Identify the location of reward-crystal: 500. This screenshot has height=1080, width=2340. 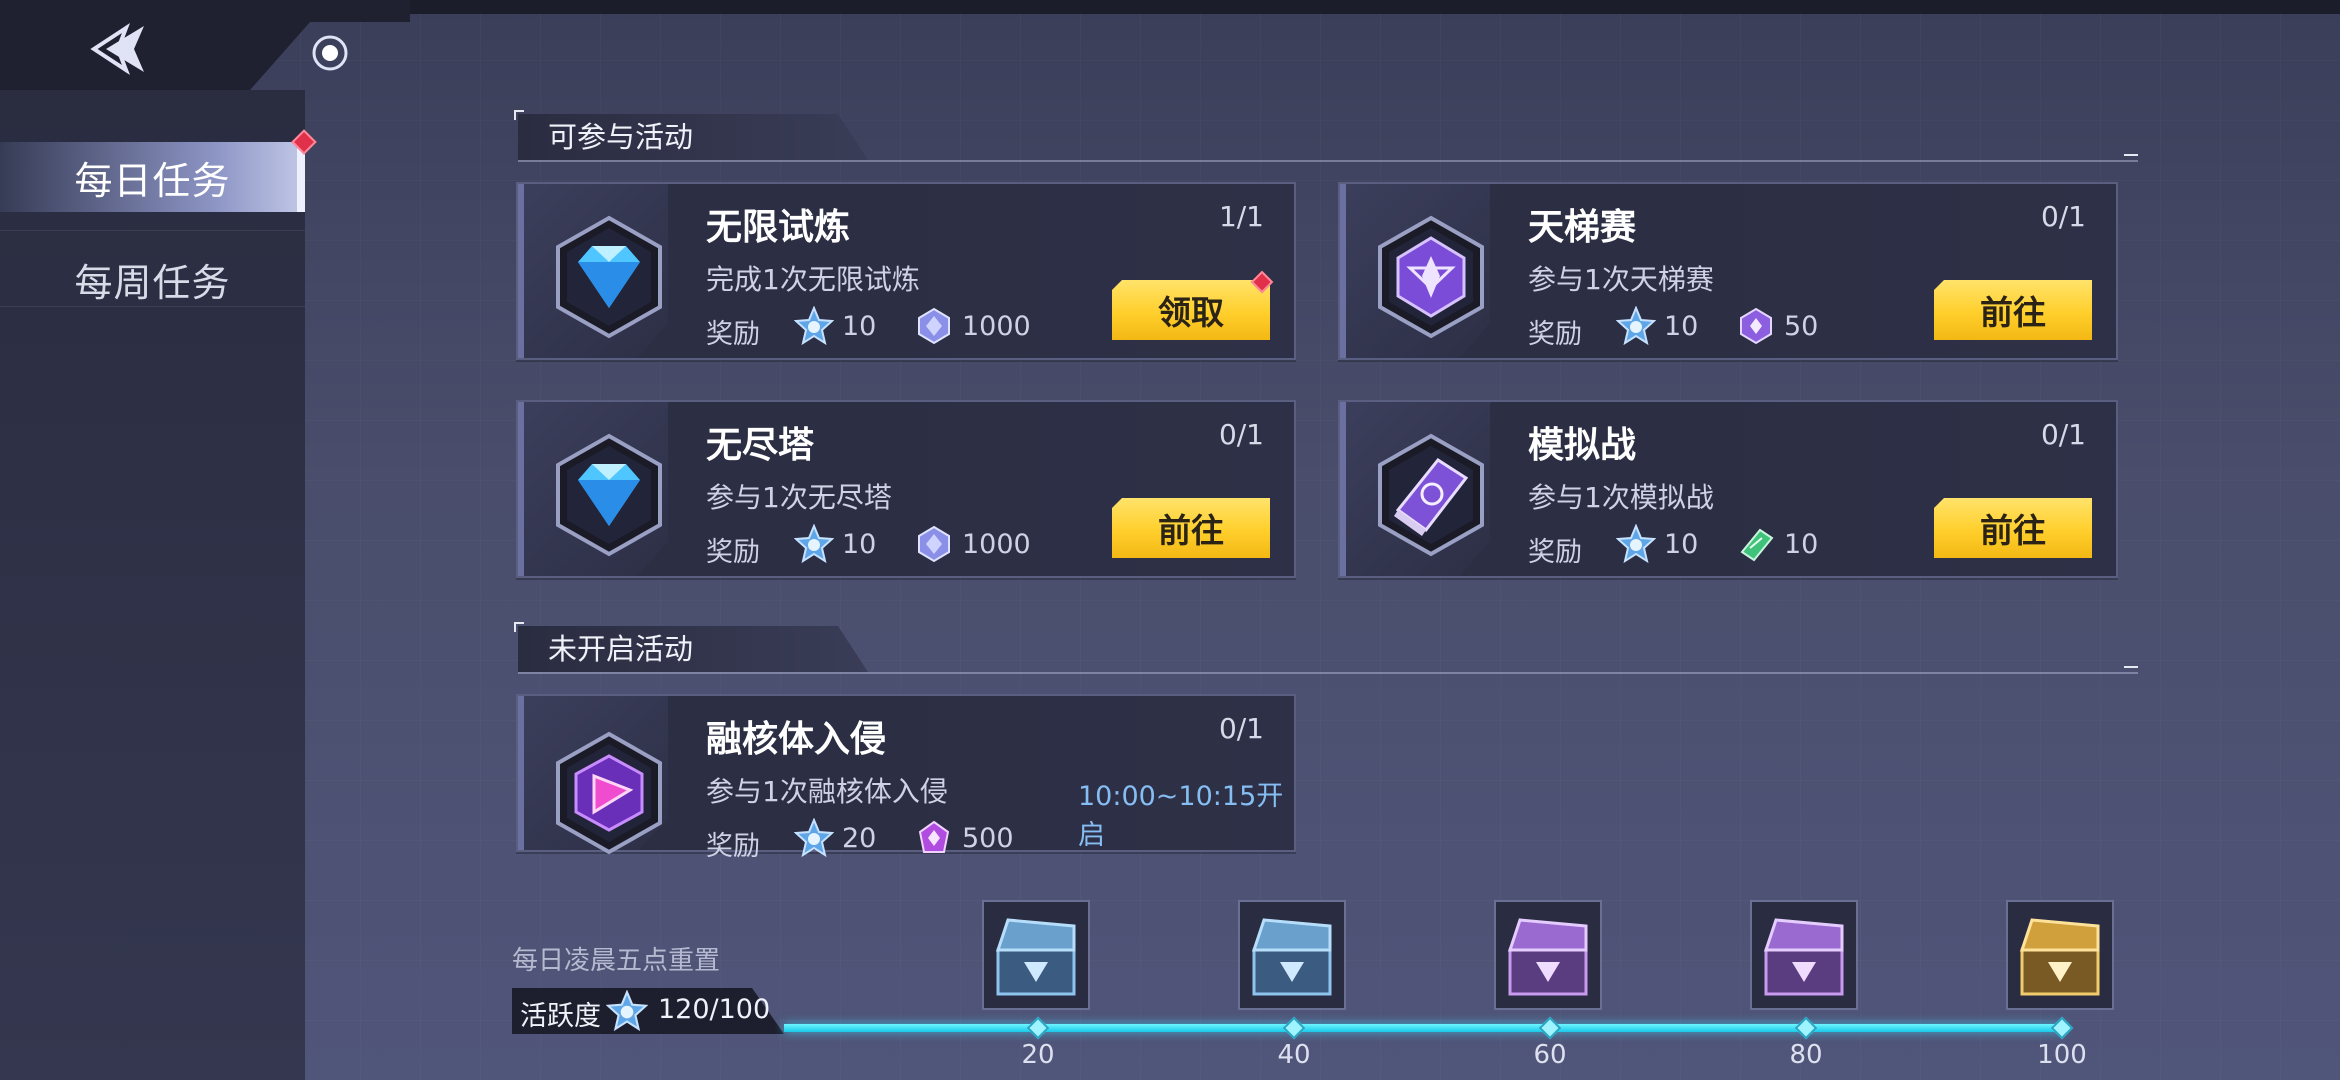
(964, 838).